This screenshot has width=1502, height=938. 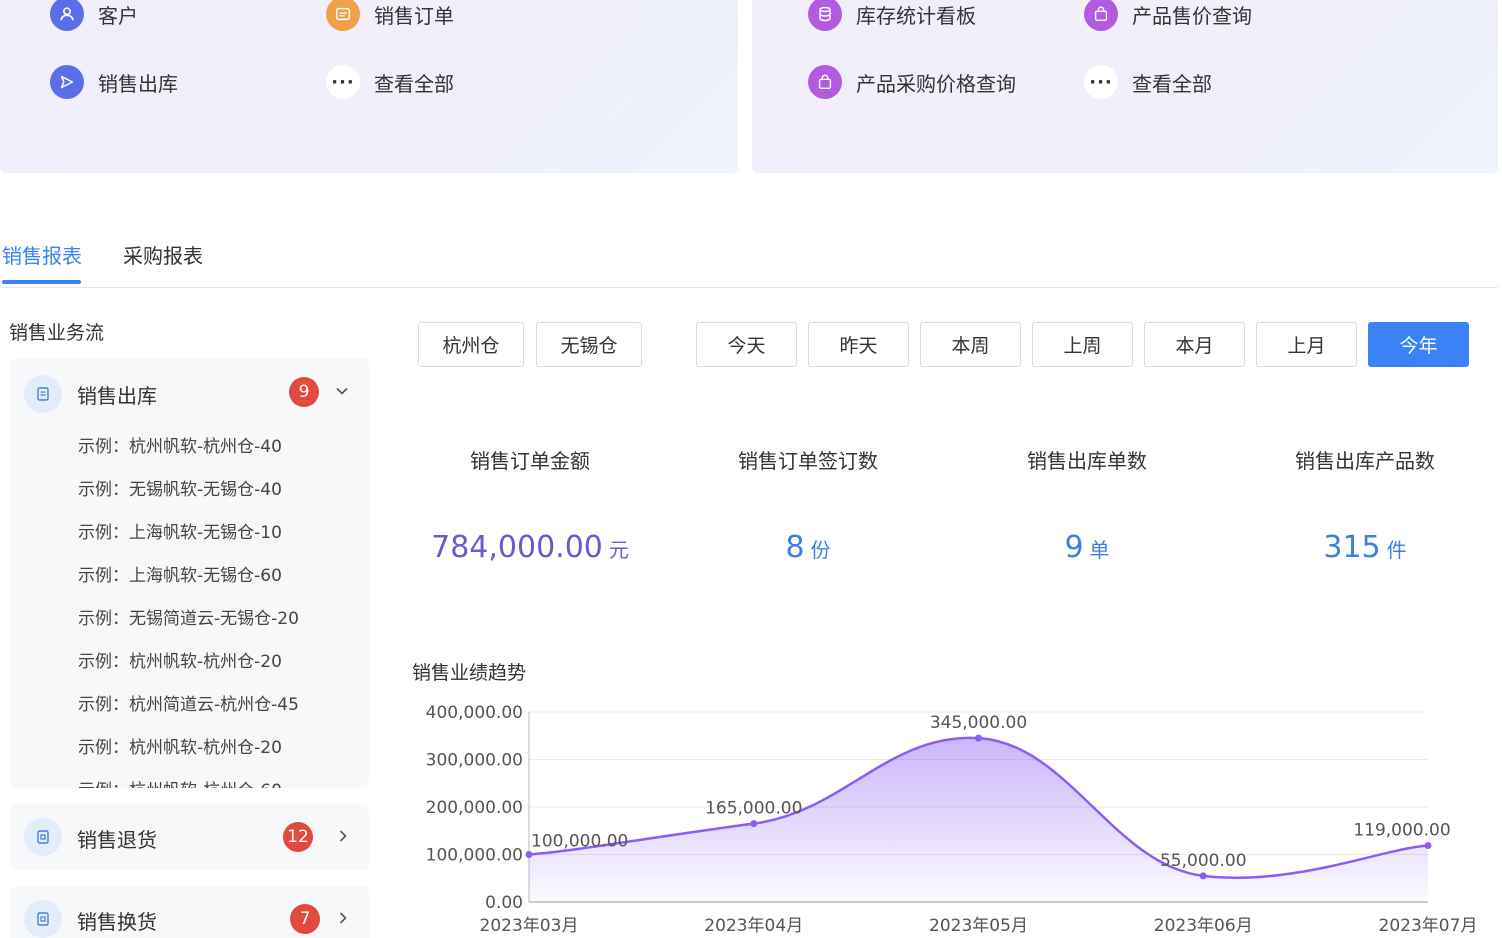 I want to click on stat-label-outbound-count: 销售出库单数, so click(x=1087, y=461).